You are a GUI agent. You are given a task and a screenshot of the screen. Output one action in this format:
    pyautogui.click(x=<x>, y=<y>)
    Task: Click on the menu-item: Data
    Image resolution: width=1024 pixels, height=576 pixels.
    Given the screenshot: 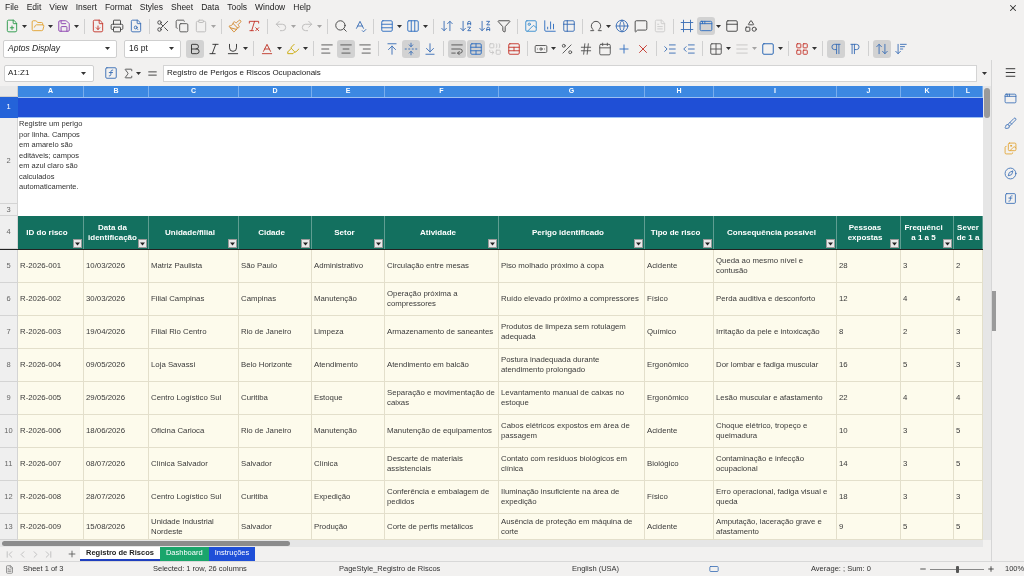 What is the action you would take?
    pyautogui.click(x=210, y=7)
    